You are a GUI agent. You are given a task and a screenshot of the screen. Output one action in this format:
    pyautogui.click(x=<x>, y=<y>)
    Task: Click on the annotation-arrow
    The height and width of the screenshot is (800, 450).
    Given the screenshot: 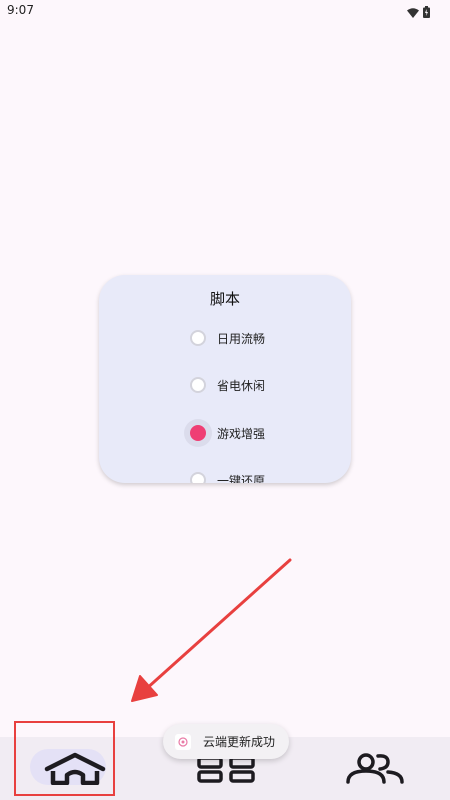 What is the action you would take?
    pyautogui.click(x=211, y=630)
    